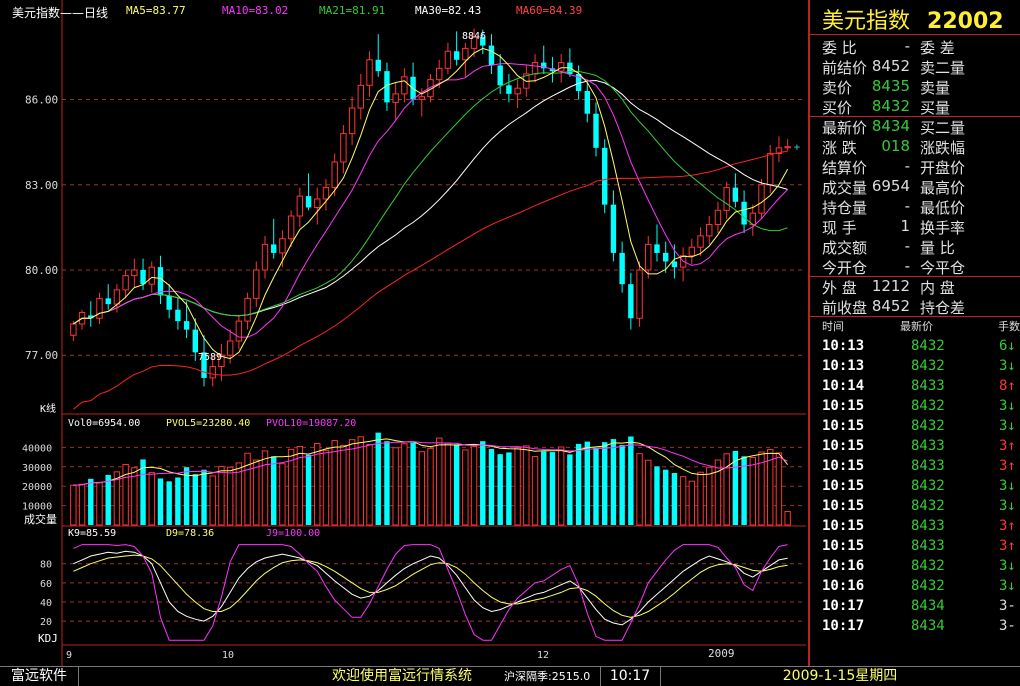 Image resolution: width=1020 pixels, height=686 pixels. What do you see at coordinates (943, 188) in the screenshot?
I see `quote-label: 最高价` at bounding box center [943, 188].